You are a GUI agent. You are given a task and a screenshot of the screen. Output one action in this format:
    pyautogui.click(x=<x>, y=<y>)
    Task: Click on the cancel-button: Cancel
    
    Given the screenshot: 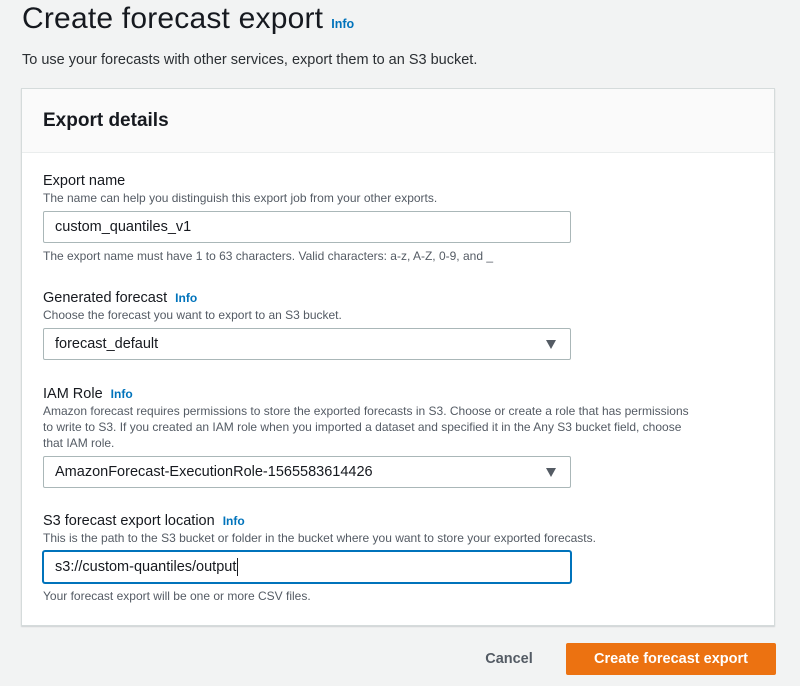 What is the action you would take?
    pyautogui.click(x=509, y=659)
    